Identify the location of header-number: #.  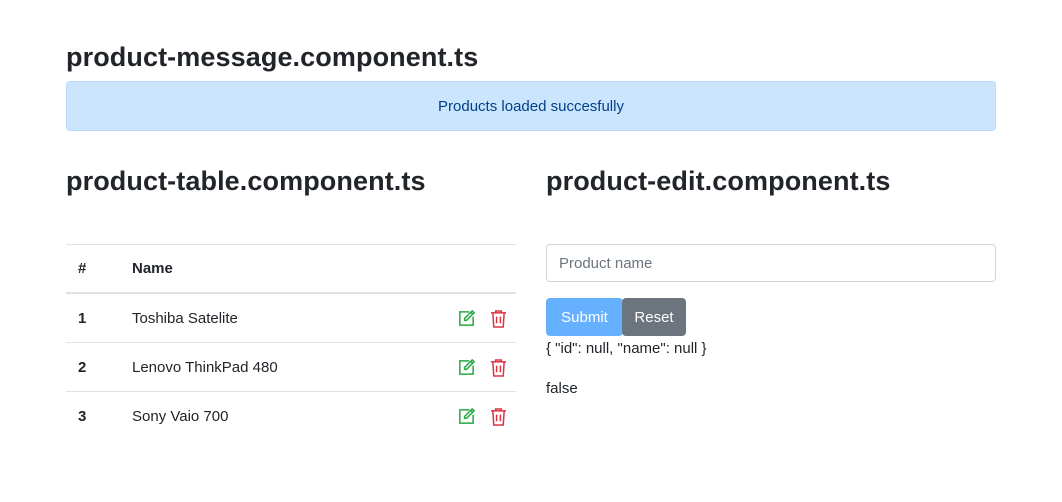
(82, 268).